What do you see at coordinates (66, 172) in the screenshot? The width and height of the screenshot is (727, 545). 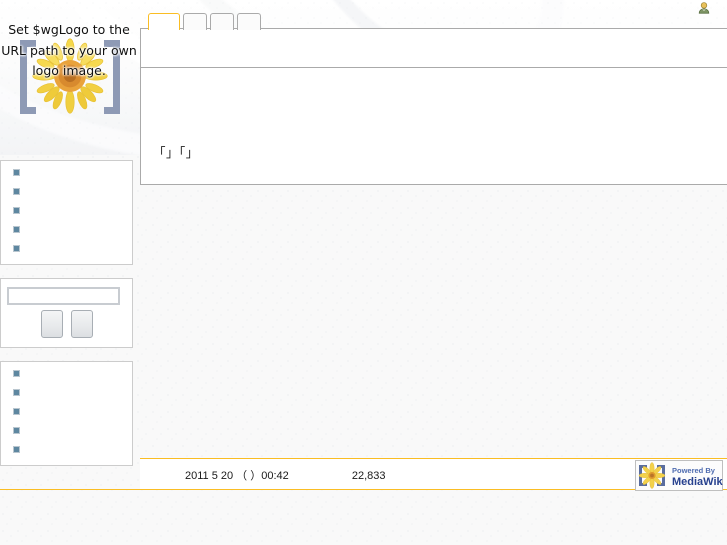 I see `sidebar-item-main-page` at bounding box center [66, 172].